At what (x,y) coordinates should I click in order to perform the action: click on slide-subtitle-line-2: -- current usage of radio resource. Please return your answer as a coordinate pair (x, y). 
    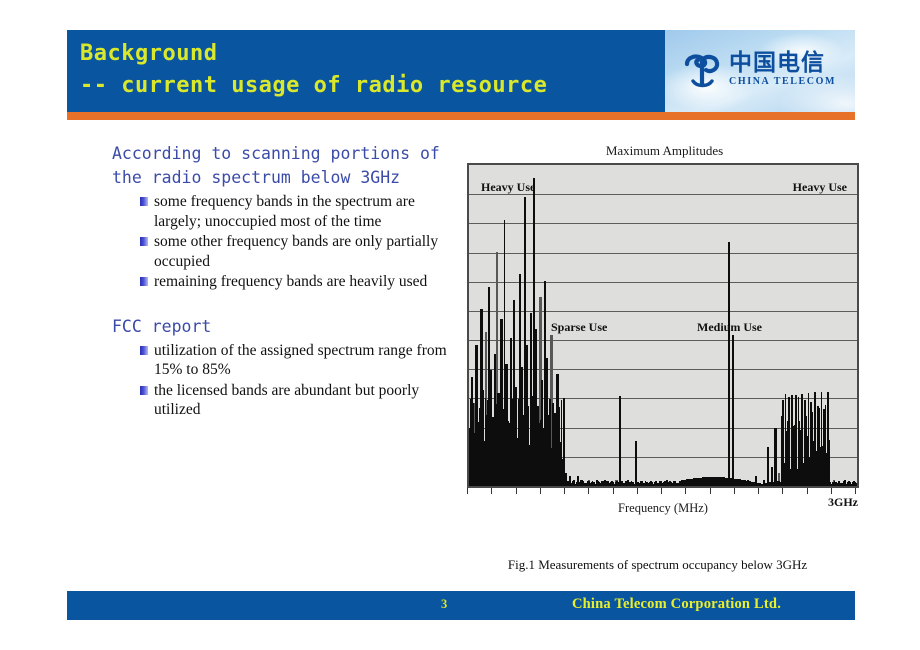
    Looking at the image, I should click on (314, 85).